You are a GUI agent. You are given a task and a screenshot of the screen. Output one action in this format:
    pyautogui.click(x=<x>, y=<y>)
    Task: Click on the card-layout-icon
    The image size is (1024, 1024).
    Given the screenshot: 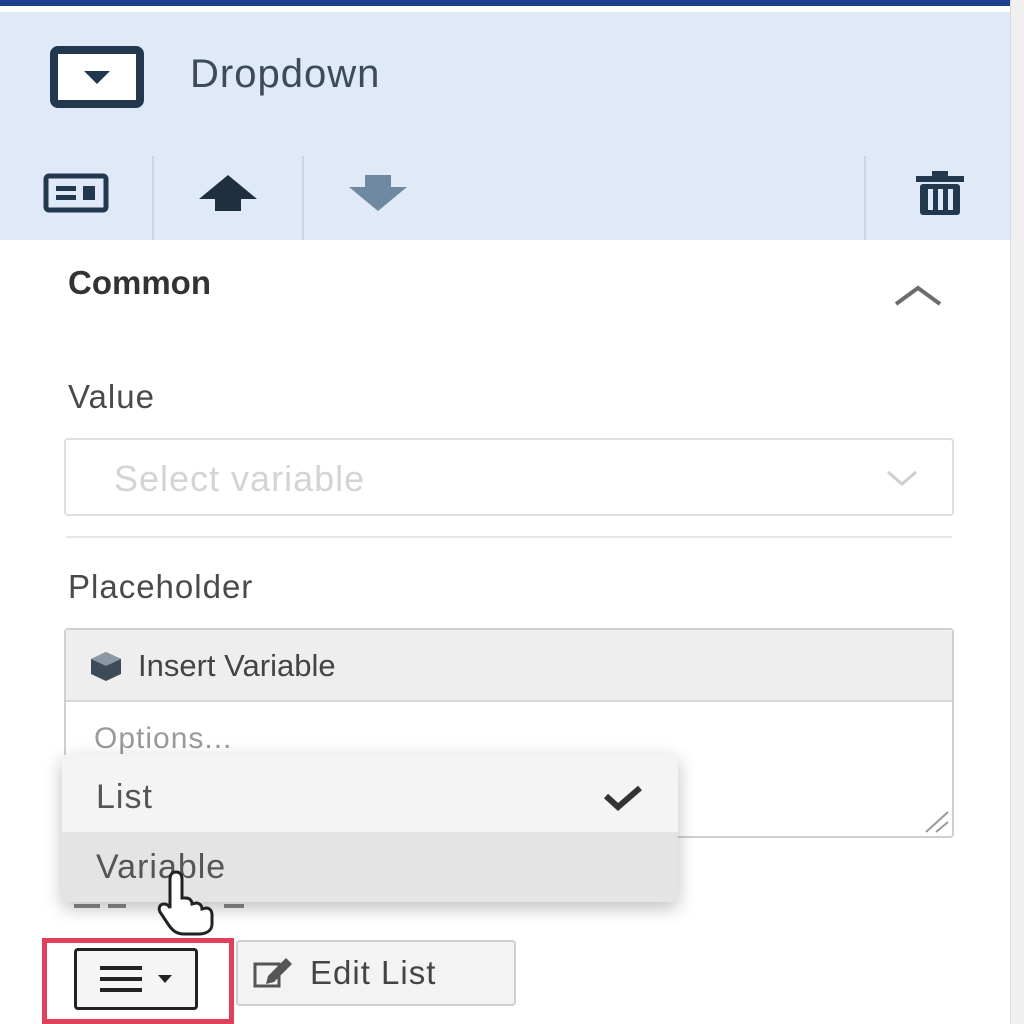 What is the action you would take?
    pyautogui.click(x=76, y=193)
    